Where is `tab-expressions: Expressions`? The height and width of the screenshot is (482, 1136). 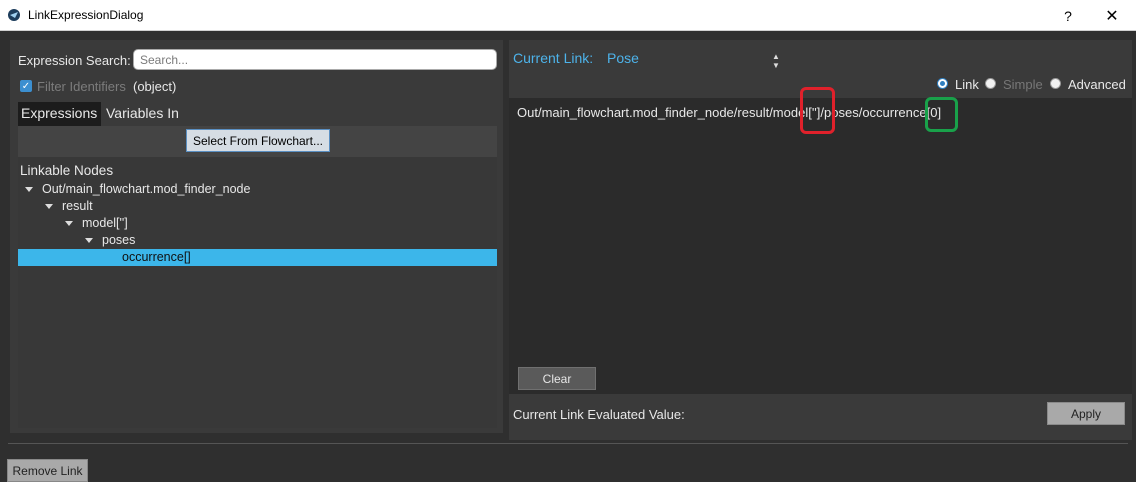
tab-expressions: Expressions is located at coordinates (59, 114).